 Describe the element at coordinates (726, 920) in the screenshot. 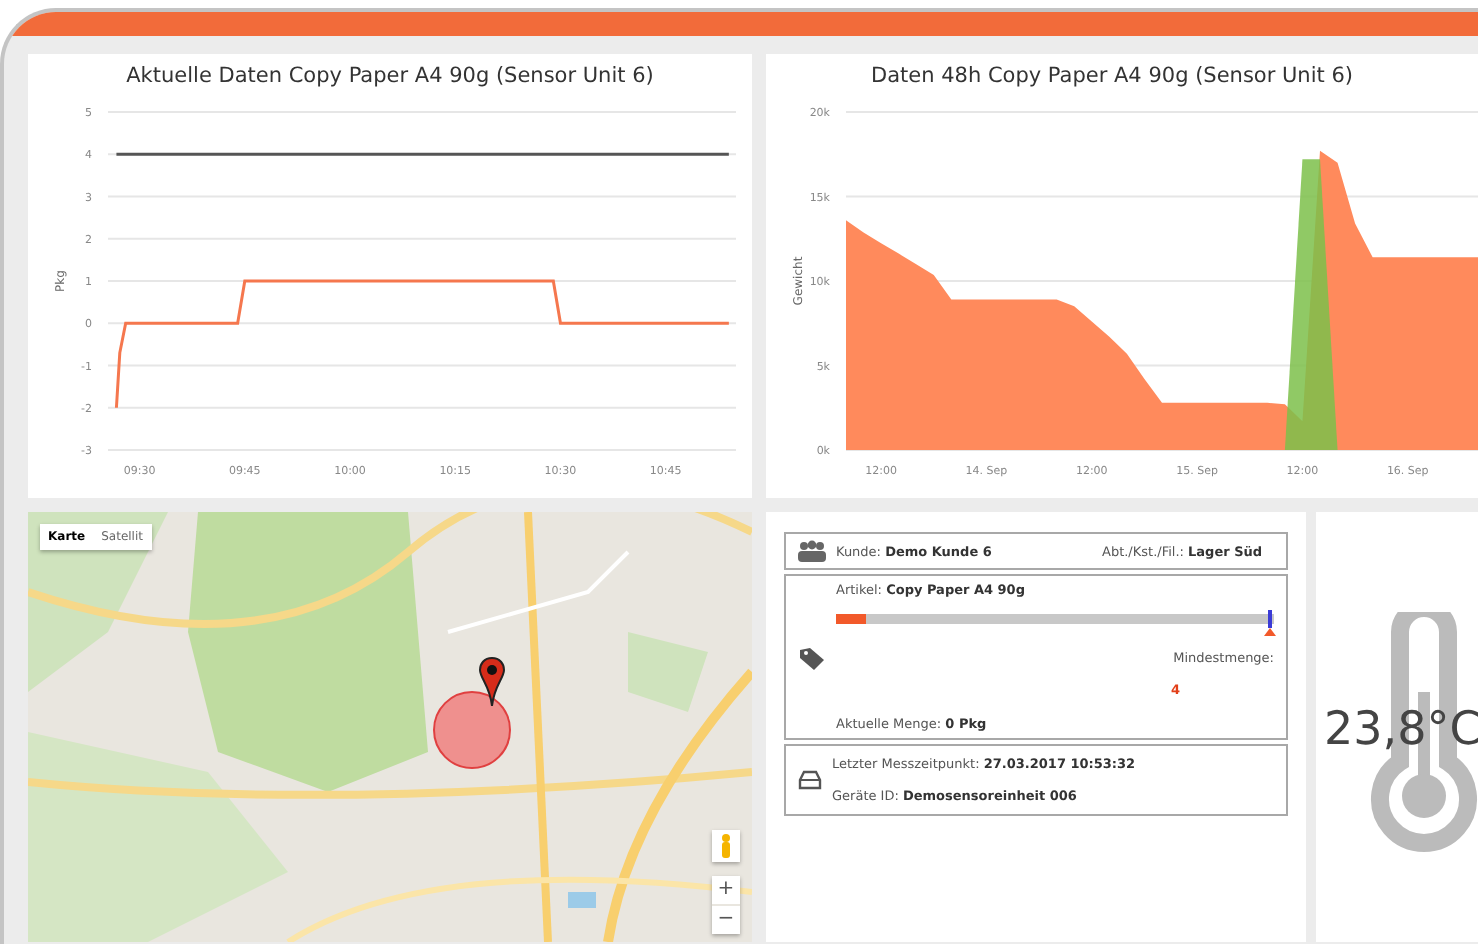

I see `zoom-out-button: −` at that location.